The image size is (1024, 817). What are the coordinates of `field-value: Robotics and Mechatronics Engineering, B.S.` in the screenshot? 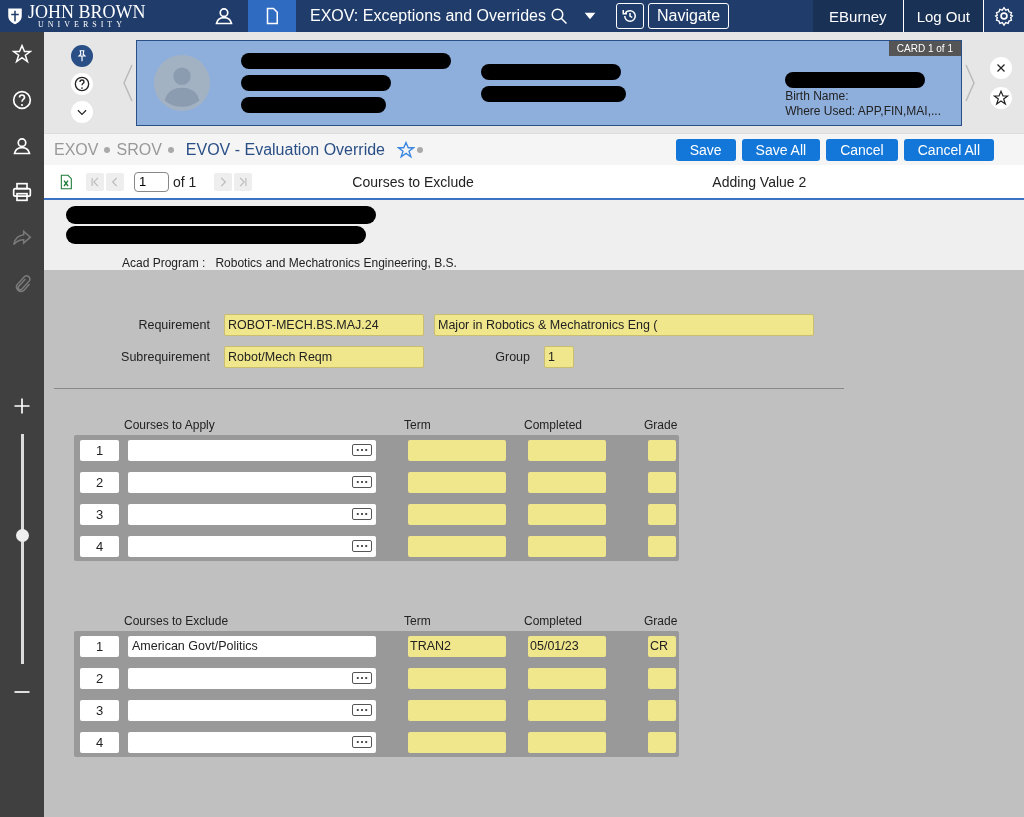 It's located at (336, 263).